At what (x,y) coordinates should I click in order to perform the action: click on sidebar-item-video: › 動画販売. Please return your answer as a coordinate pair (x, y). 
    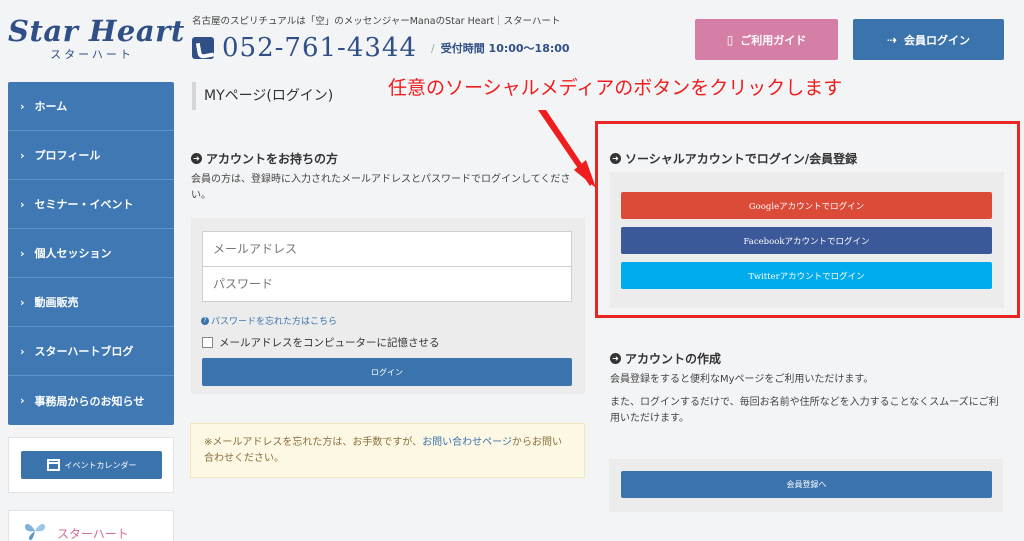
    Looking at the image, I should click on (91, 302).